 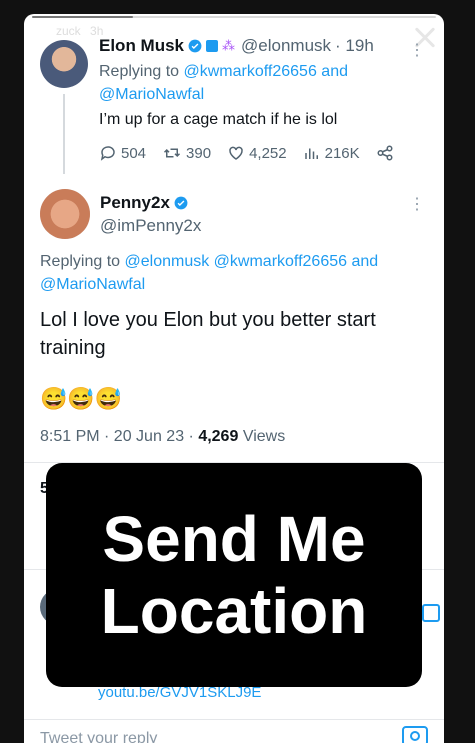 I want to click on parent-time: · 19h, so click(x=354, y=45).